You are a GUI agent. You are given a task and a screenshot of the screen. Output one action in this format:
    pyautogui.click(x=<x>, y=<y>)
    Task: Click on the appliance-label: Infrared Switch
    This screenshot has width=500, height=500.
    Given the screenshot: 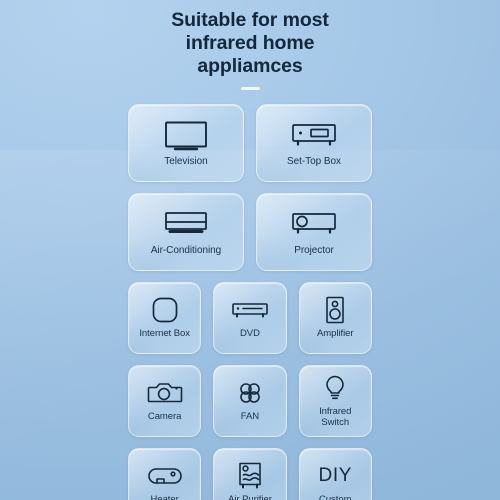 What is the action you would take?
    pyautogui.click(x=335, y=417)
    